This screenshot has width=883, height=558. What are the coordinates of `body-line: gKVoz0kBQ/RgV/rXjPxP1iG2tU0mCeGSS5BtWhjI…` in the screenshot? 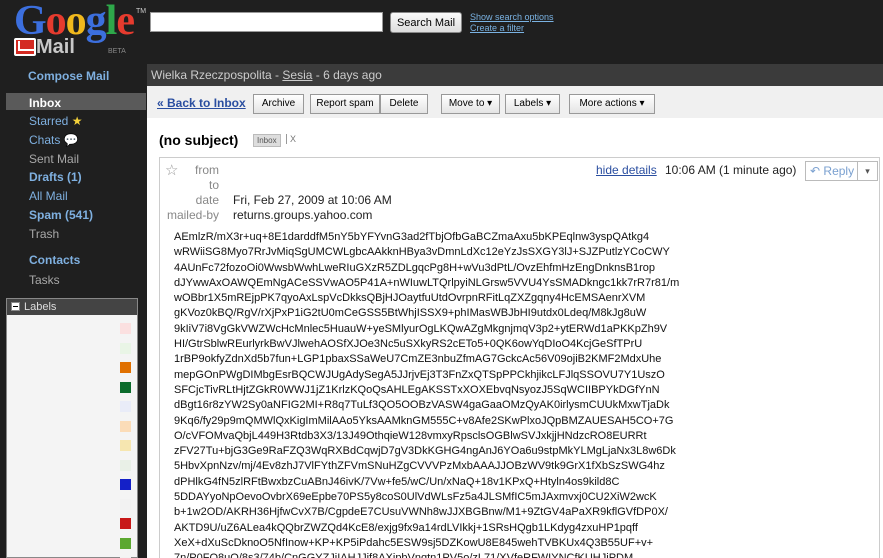 It's located at (410, 313).